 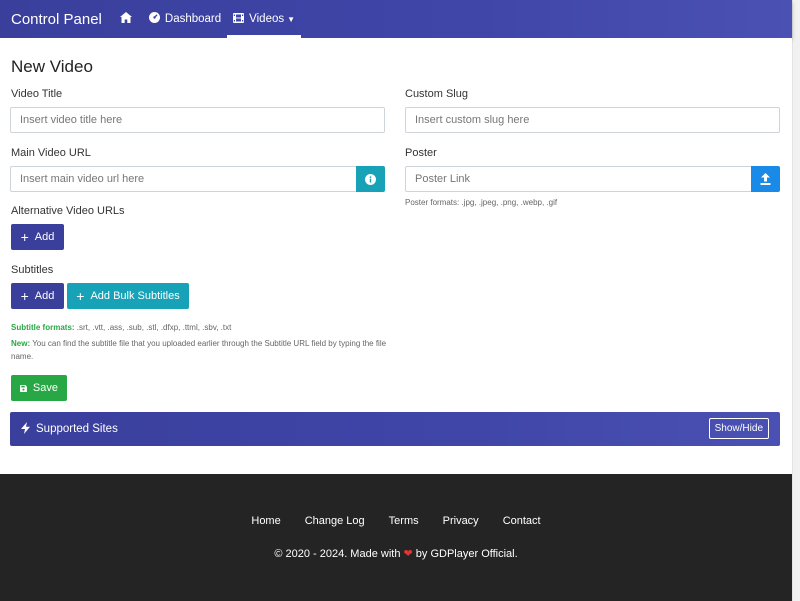 I want to click on home-icon, so click(x=125, y=19).